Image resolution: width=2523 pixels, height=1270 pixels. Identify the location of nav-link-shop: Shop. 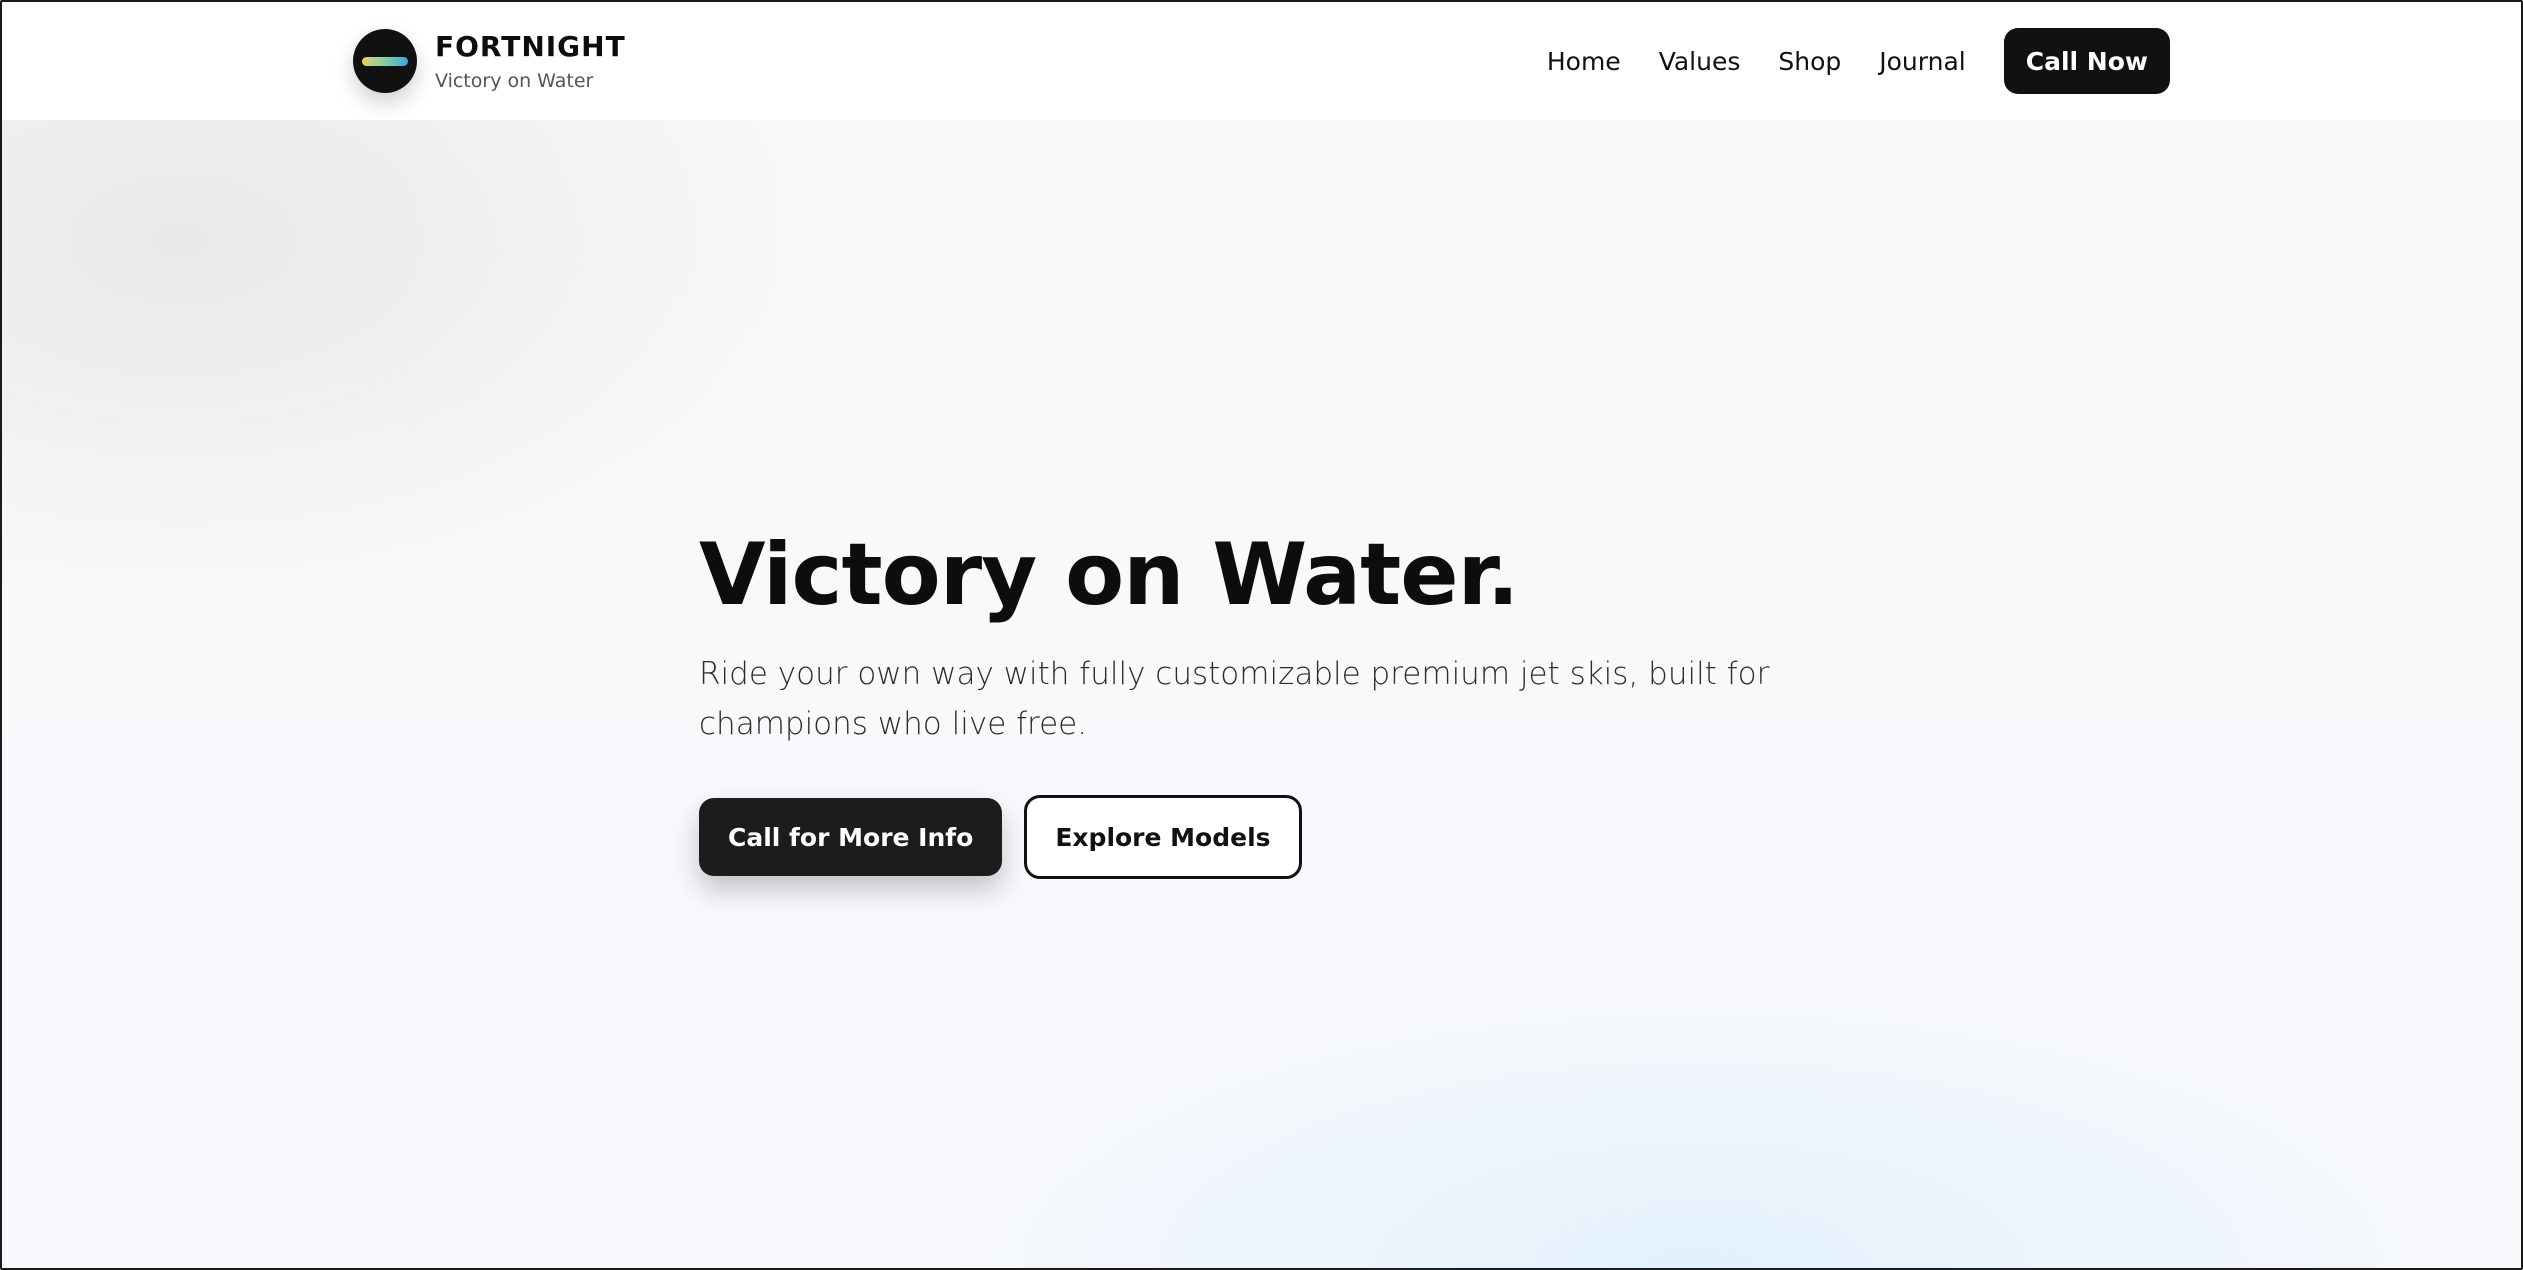
(1809, 61).